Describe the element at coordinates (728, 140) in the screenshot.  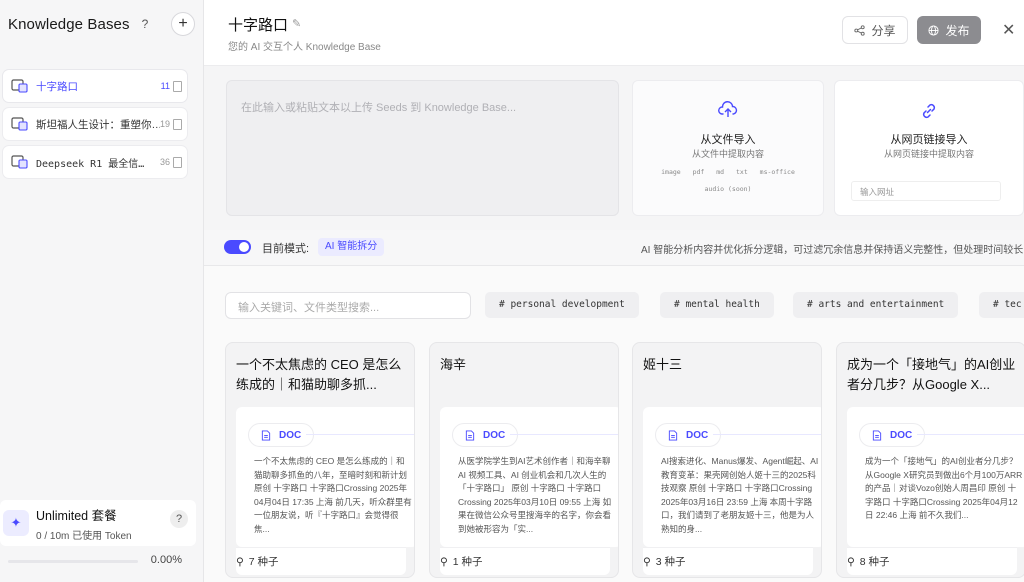
I see `file-import-title: 从文件导入` at that location.